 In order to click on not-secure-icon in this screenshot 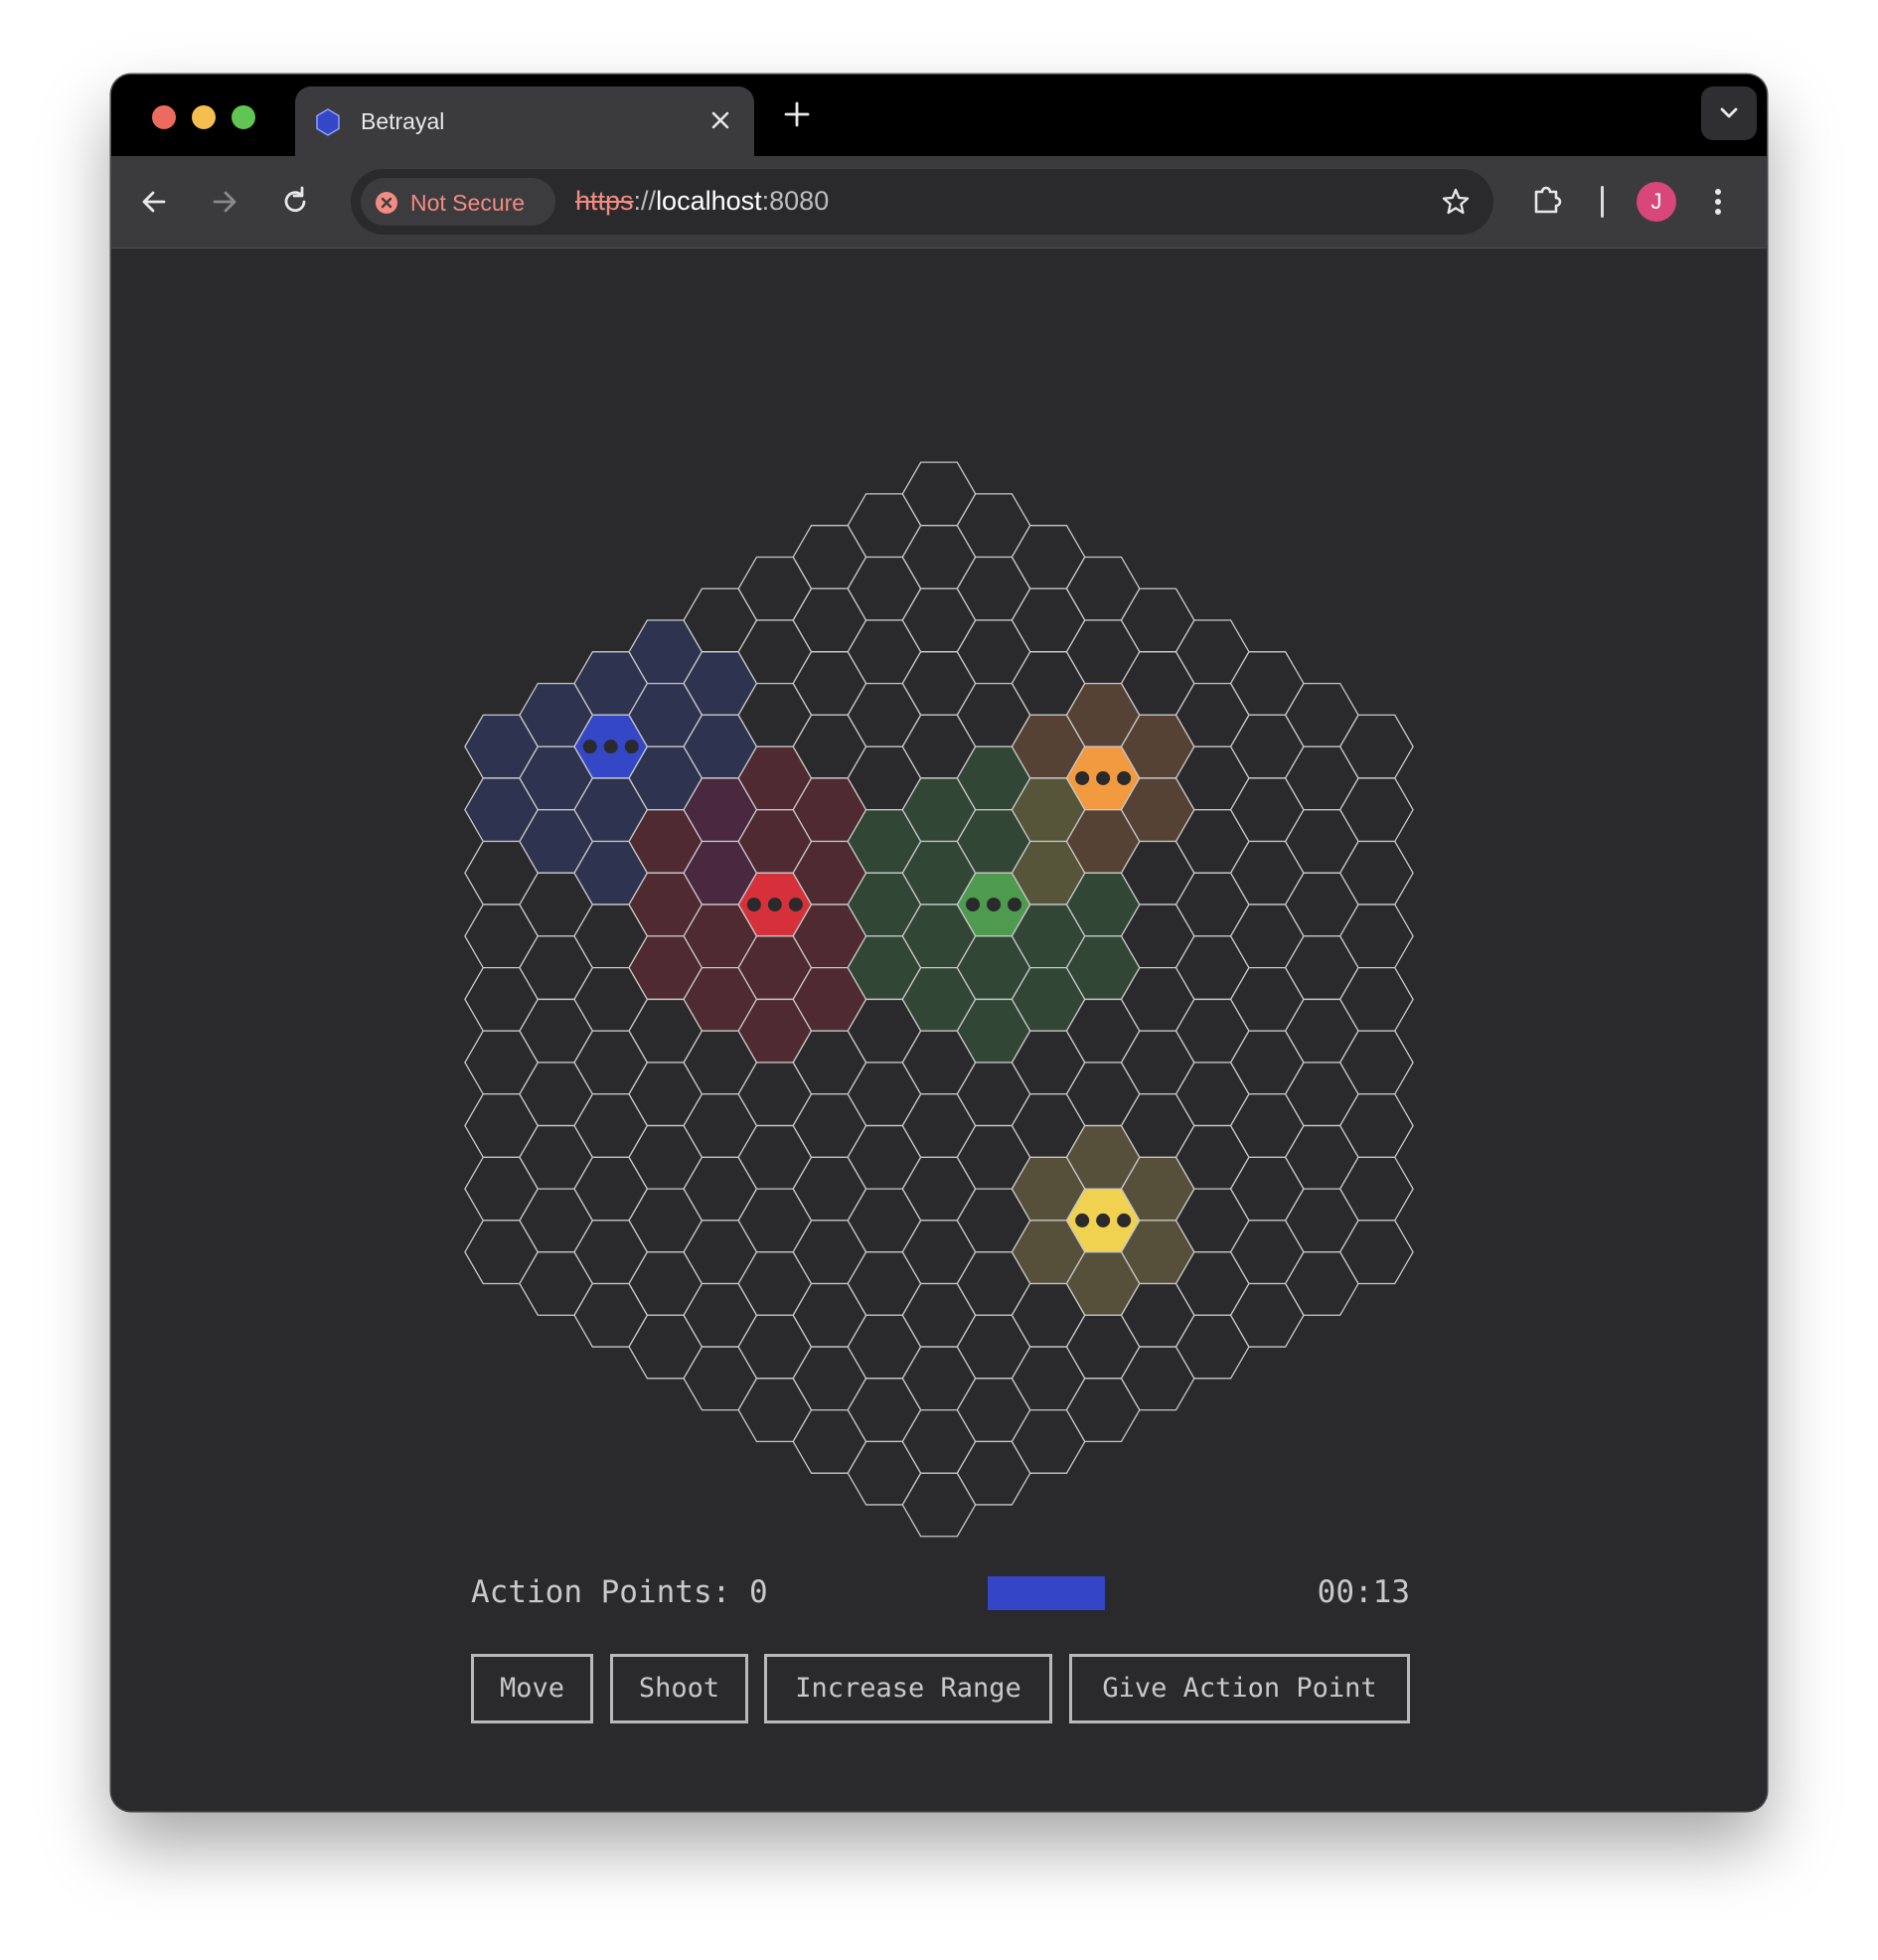, I will do `click(386, 203)`.